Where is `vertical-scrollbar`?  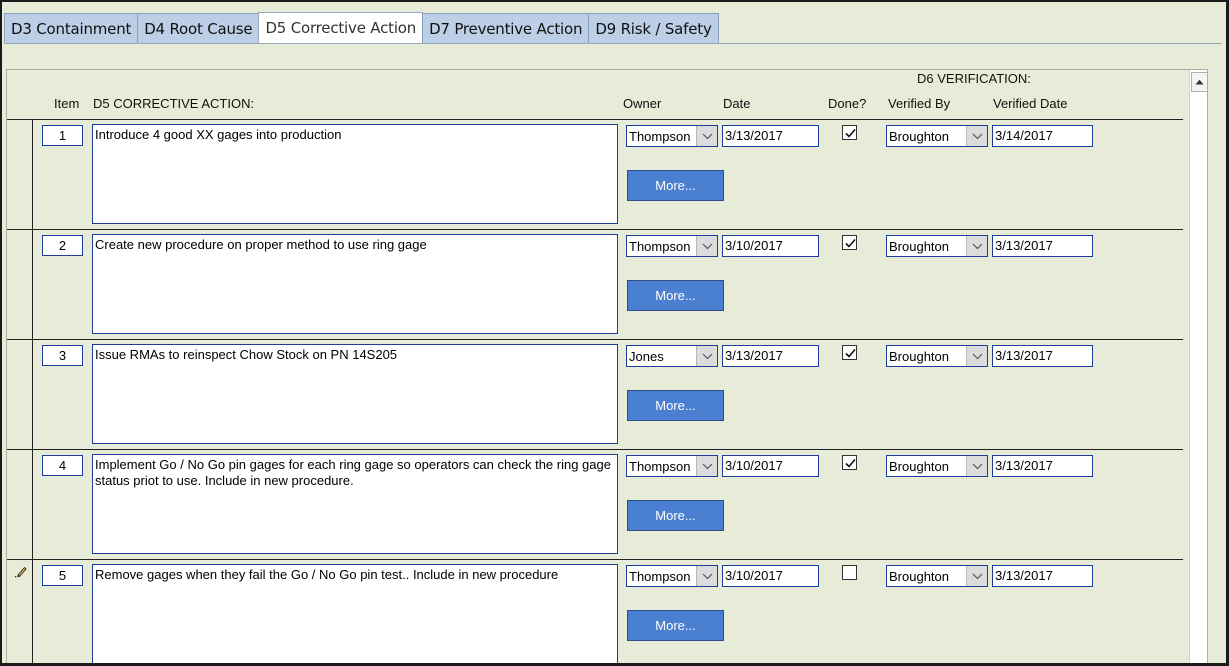
vertical-scrollbar is located at coordinates (1198, 366).